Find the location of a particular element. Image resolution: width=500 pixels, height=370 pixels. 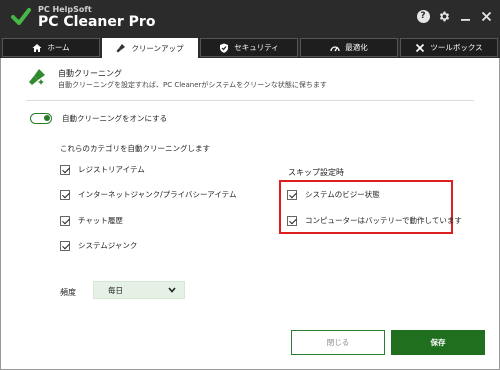

pc-cleaner-logo-icon is located at coordinates (21, 16).